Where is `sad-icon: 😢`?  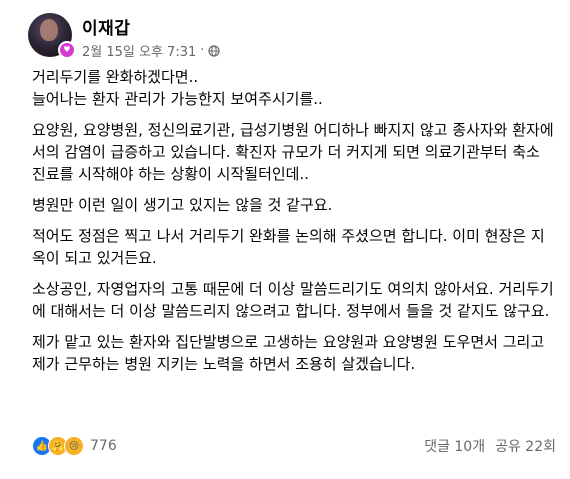 sad-icon: 😢 is located at coordinates (74, 446).